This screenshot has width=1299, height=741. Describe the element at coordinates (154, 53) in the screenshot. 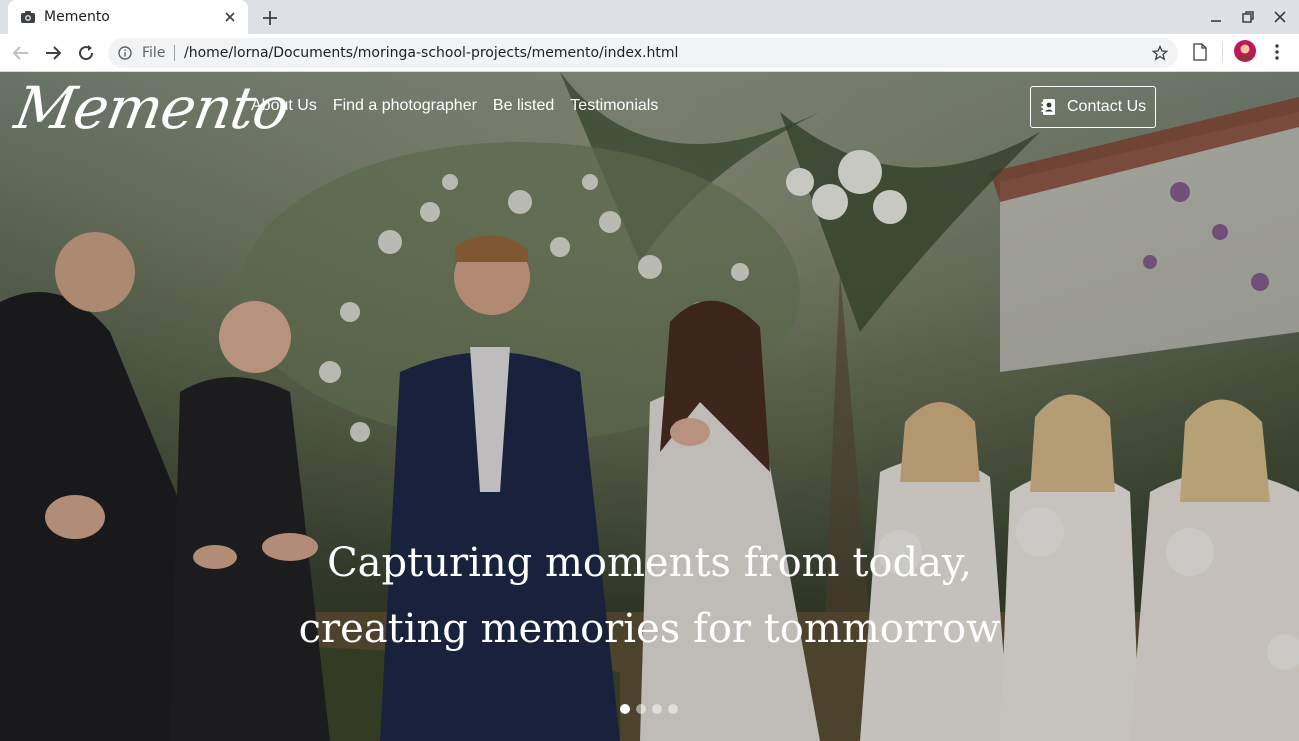

I see `scheme-label: File` at that location.